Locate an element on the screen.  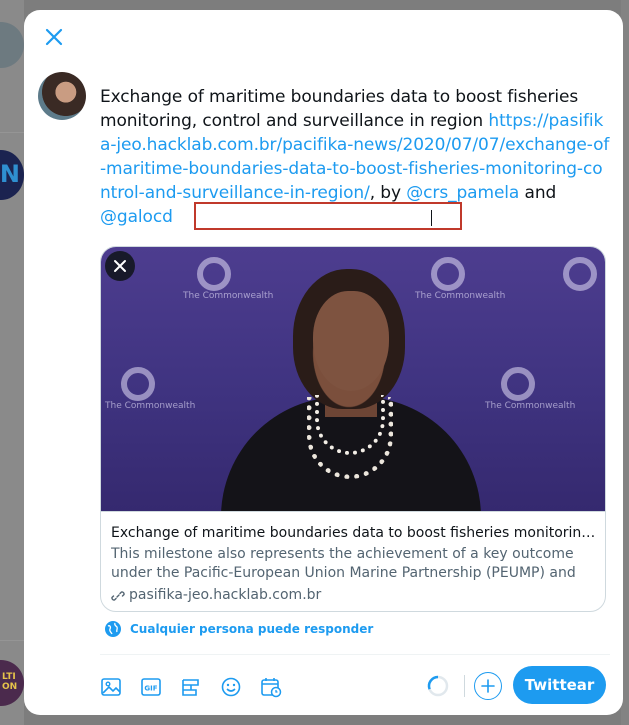
link-icon is located at coordinates (118, 595).